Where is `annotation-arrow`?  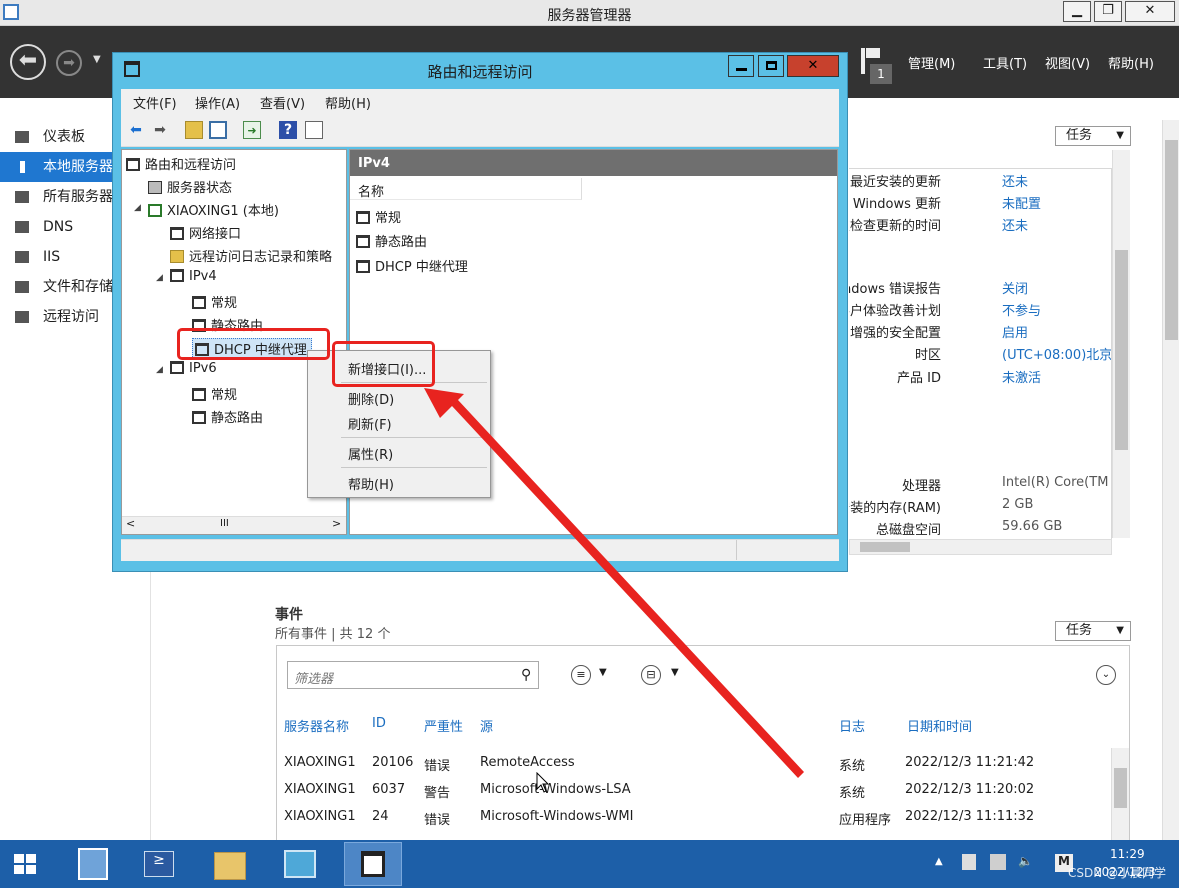
annotation-arrow is located at coordinates (614, 583).